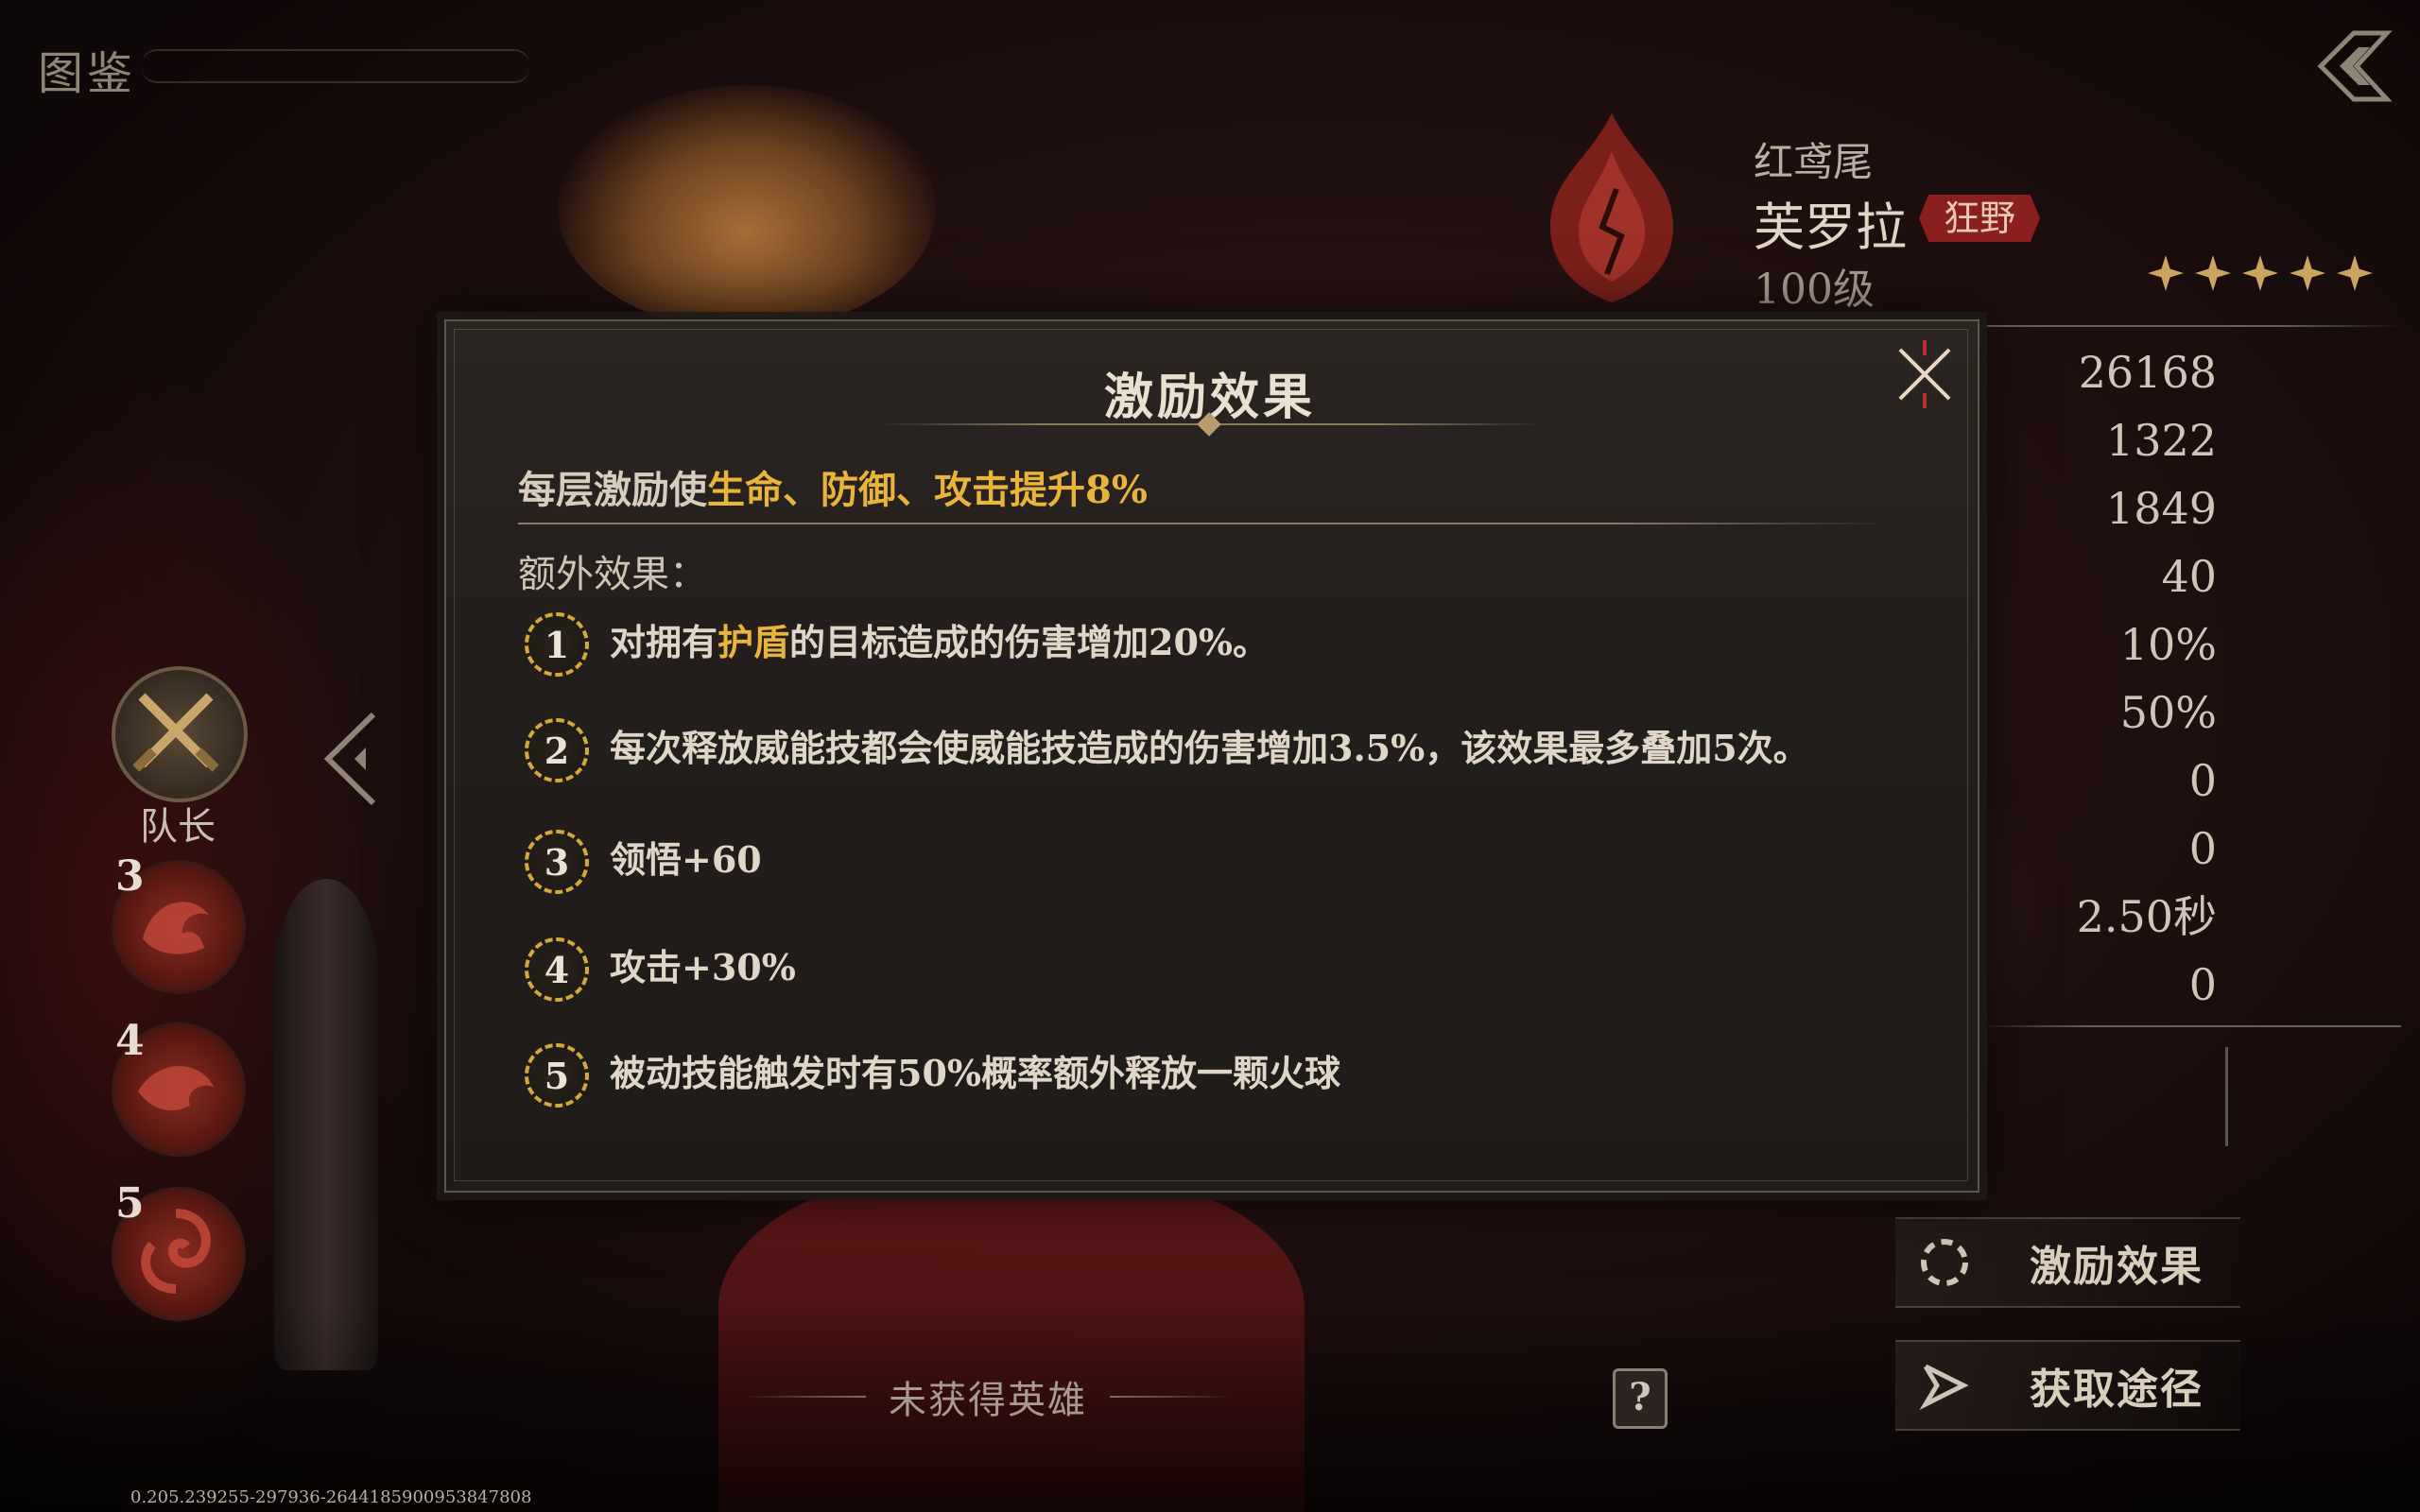 This screenshot has height=1512, width=2420. Describe the element at coordinates (350, 759) in the screenshot. I see `collapse-arrow-icon` at that location.